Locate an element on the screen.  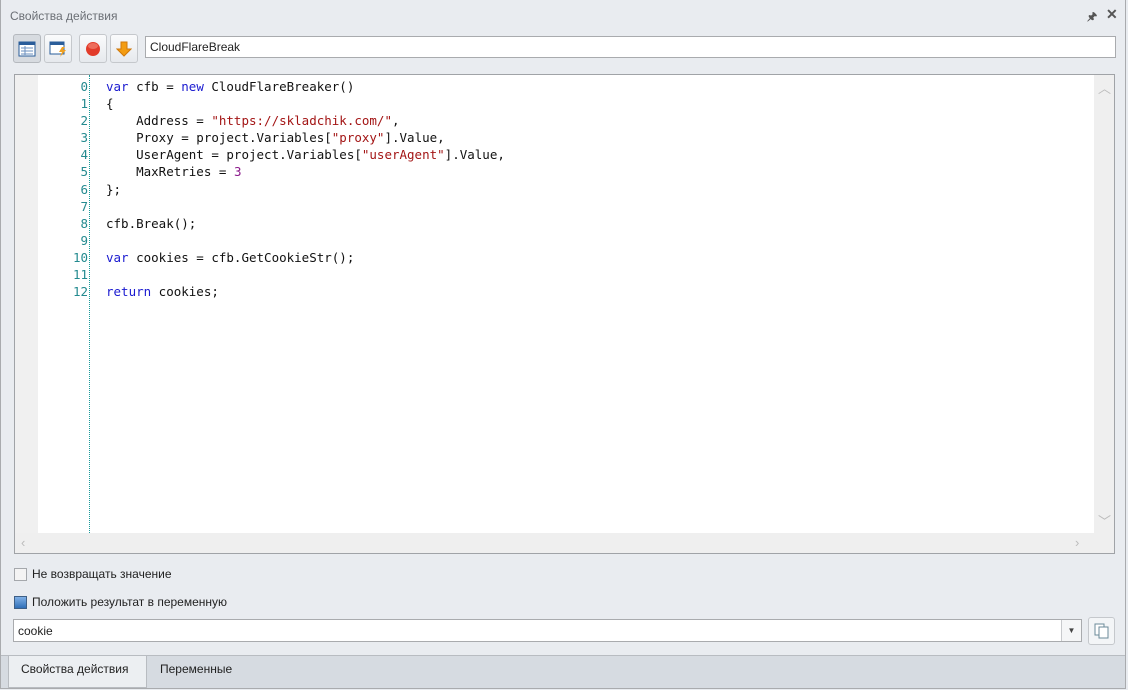
code-token: , is located at coordinates (395, 121).